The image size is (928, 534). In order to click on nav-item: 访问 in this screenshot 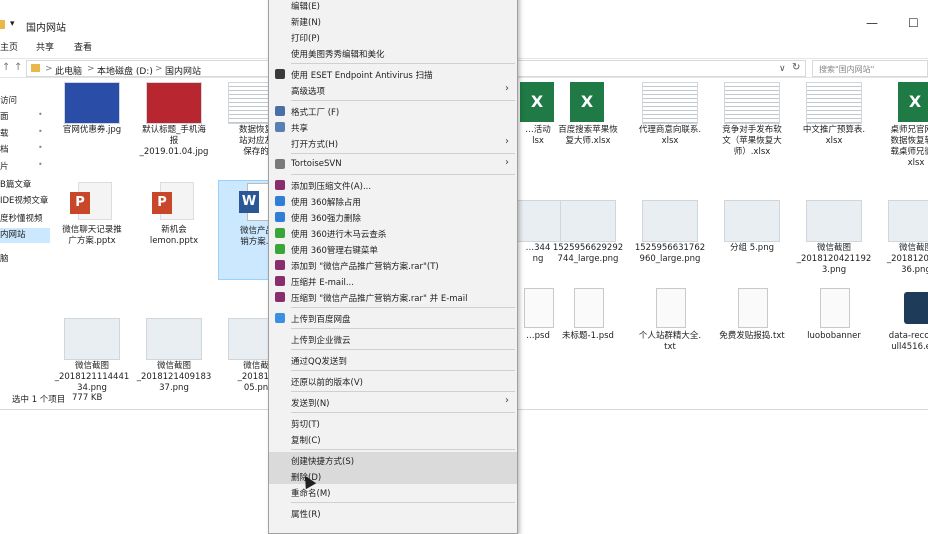, I will do `click(25, 101)`.